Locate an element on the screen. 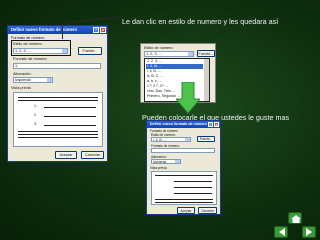  number-format-field is located at coordinates (183, 150).